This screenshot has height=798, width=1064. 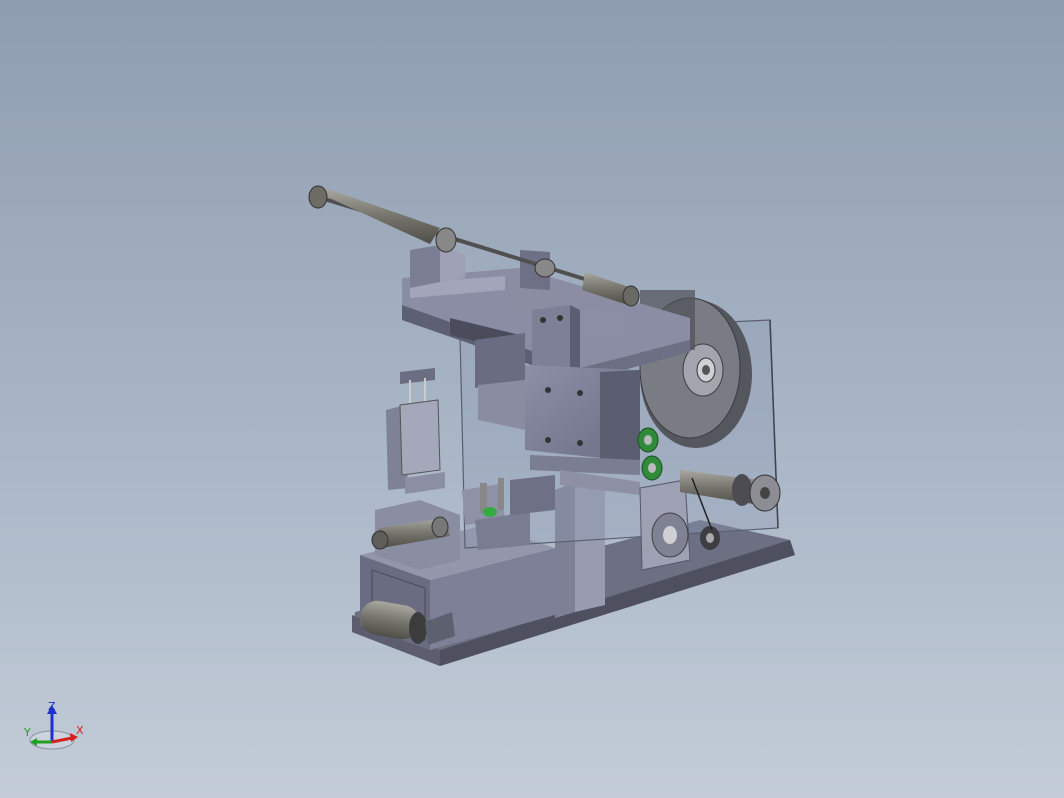 I want to click on y-axis-label: Y, so click(x=27, y=732).